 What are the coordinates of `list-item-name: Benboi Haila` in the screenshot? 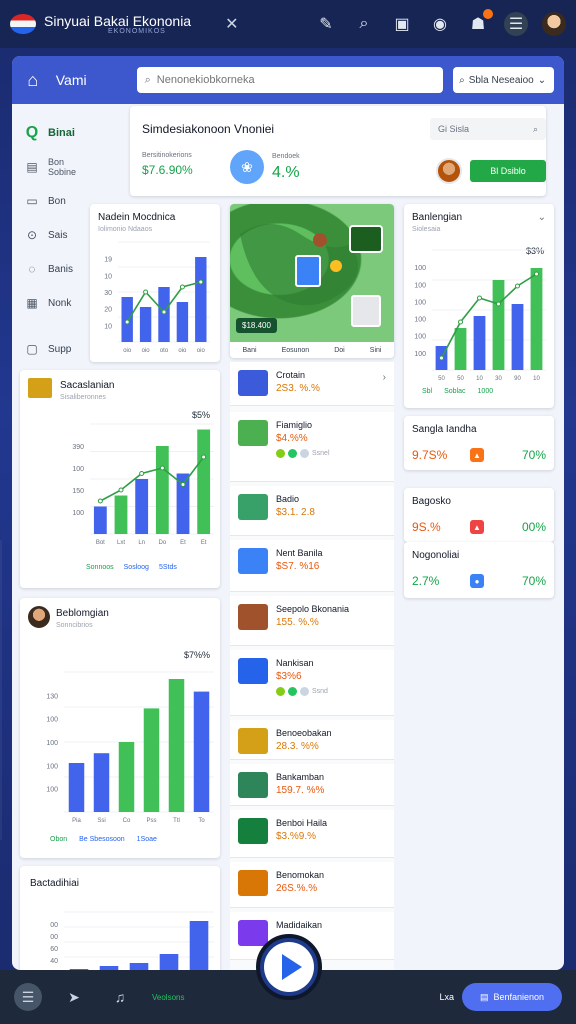 It's located at (302, 823).